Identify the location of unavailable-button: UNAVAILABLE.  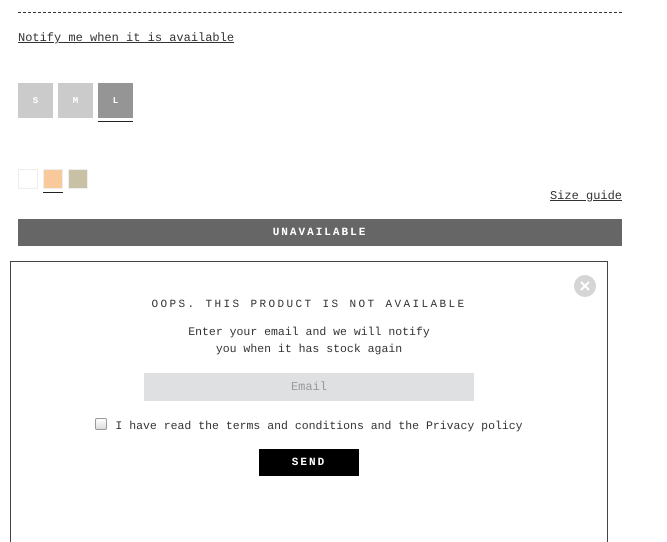
(320, 232).